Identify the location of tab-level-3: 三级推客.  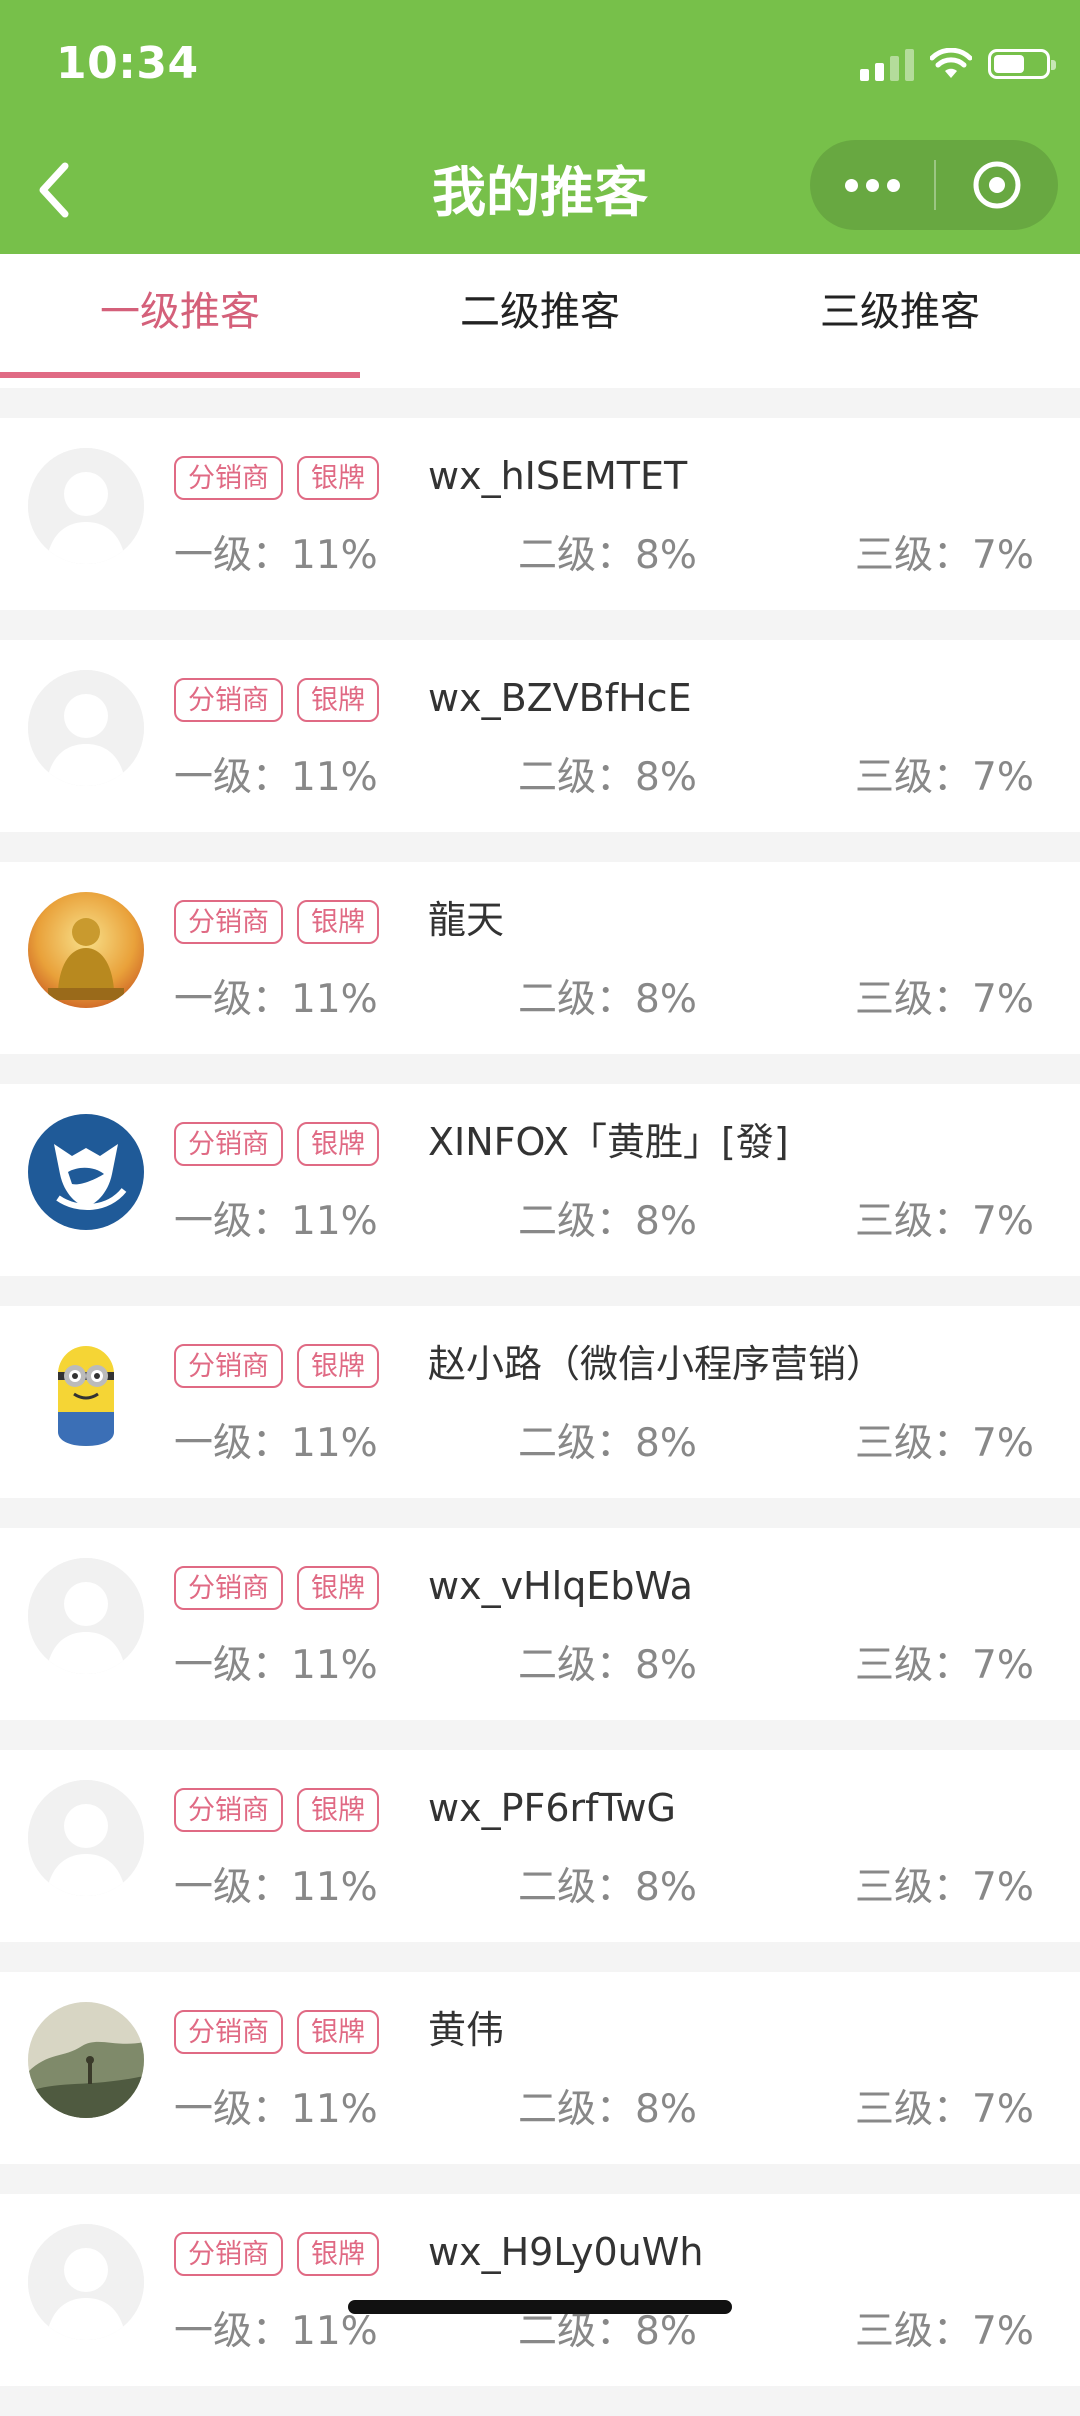
(900, 321).